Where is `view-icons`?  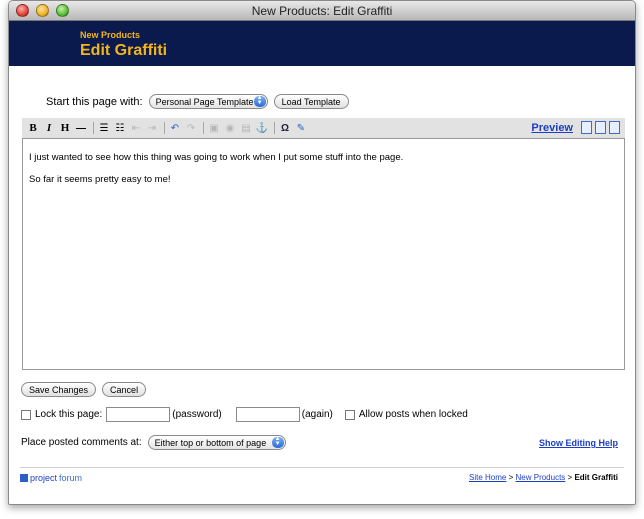 view-icons is located at coordinates (600, 127).